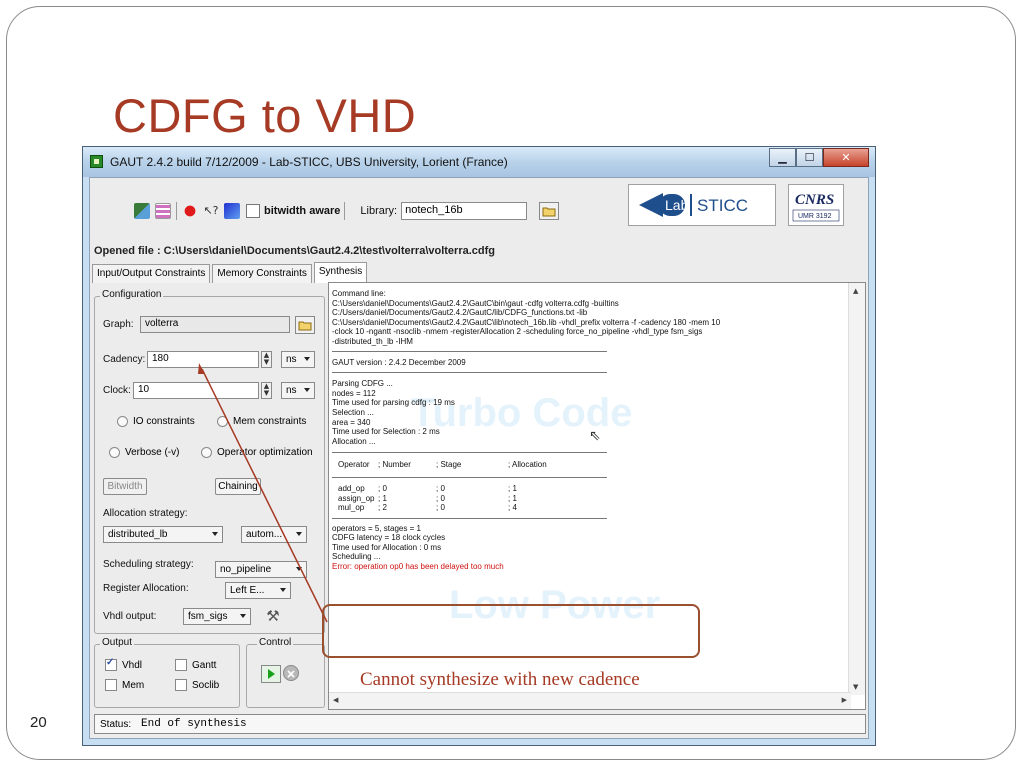  I want to click on error-callout-box, so click(511, 631).